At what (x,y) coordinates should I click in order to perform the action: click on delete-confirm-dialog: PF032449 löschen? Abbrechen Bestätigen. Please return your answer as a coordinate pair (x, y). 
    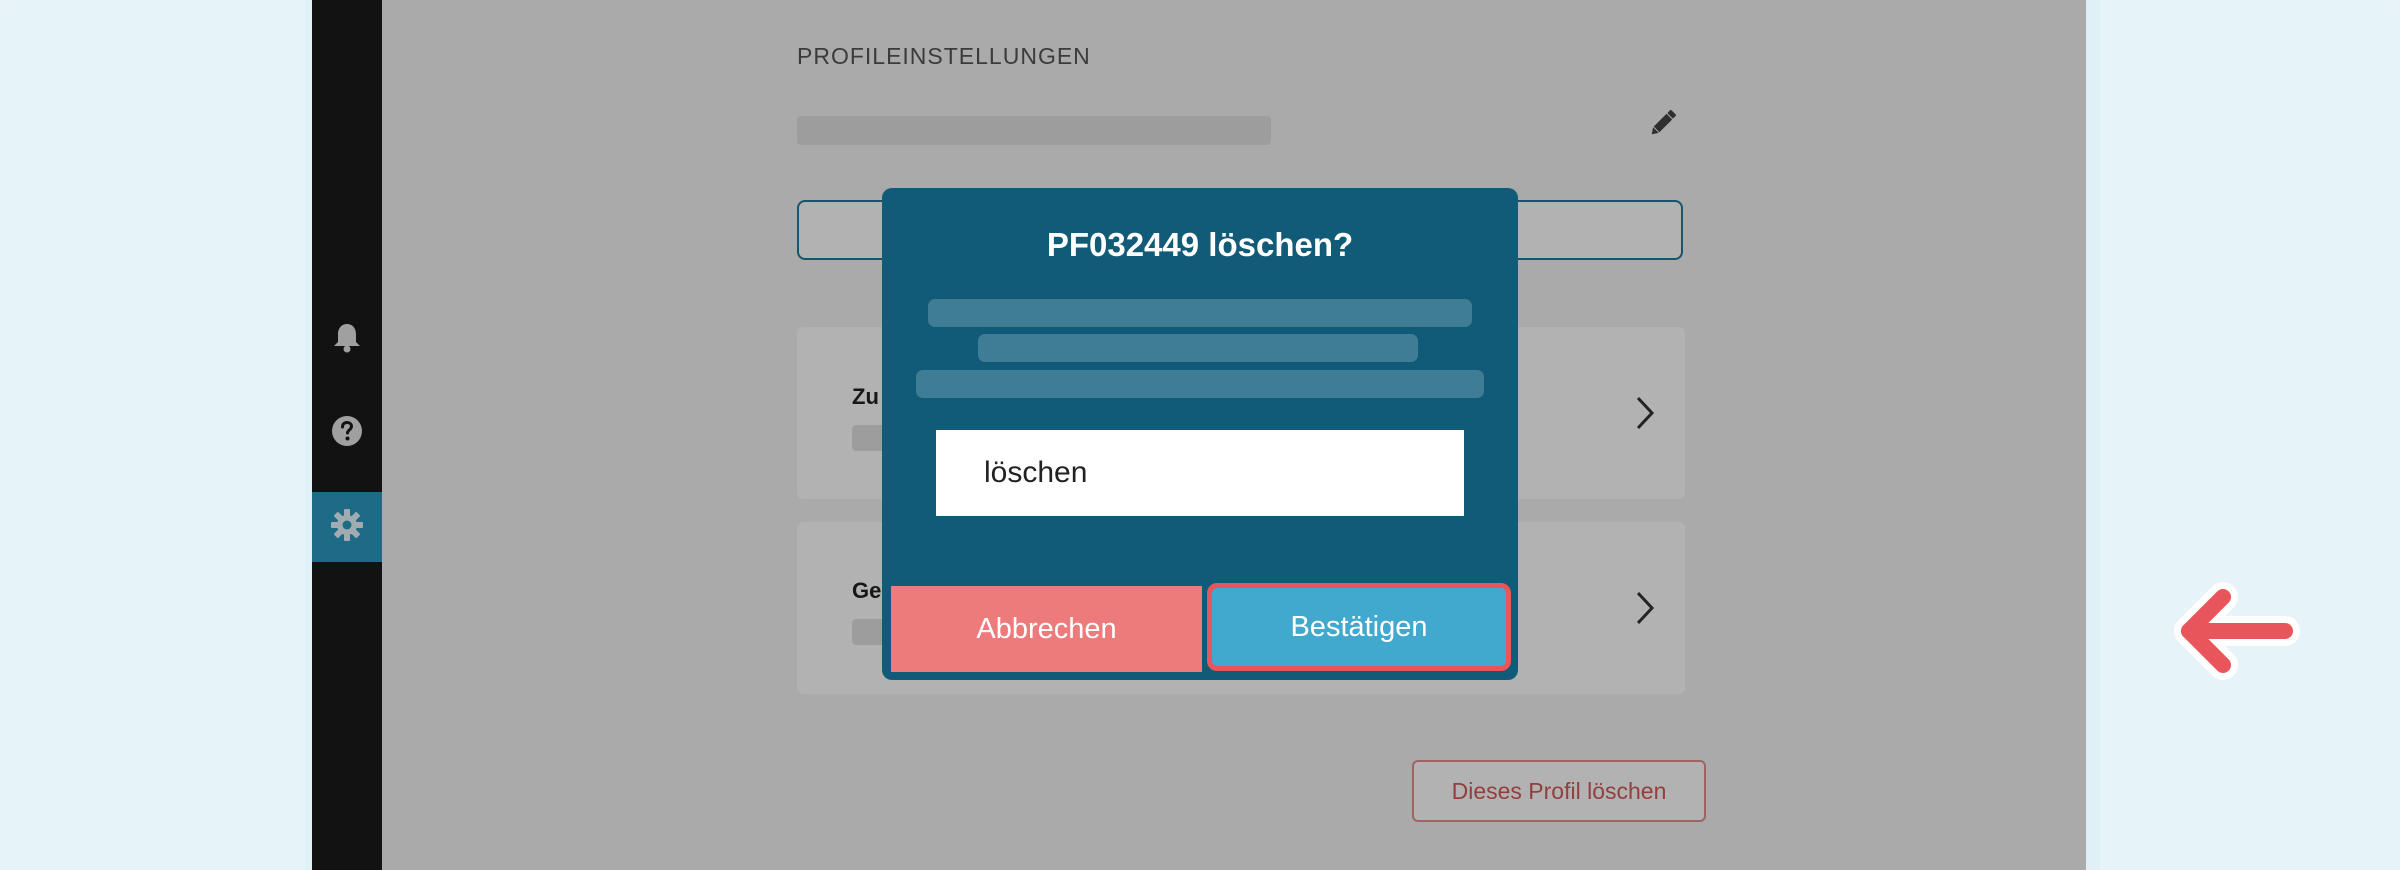
    Looking at the image, I should click on (1200, 434).